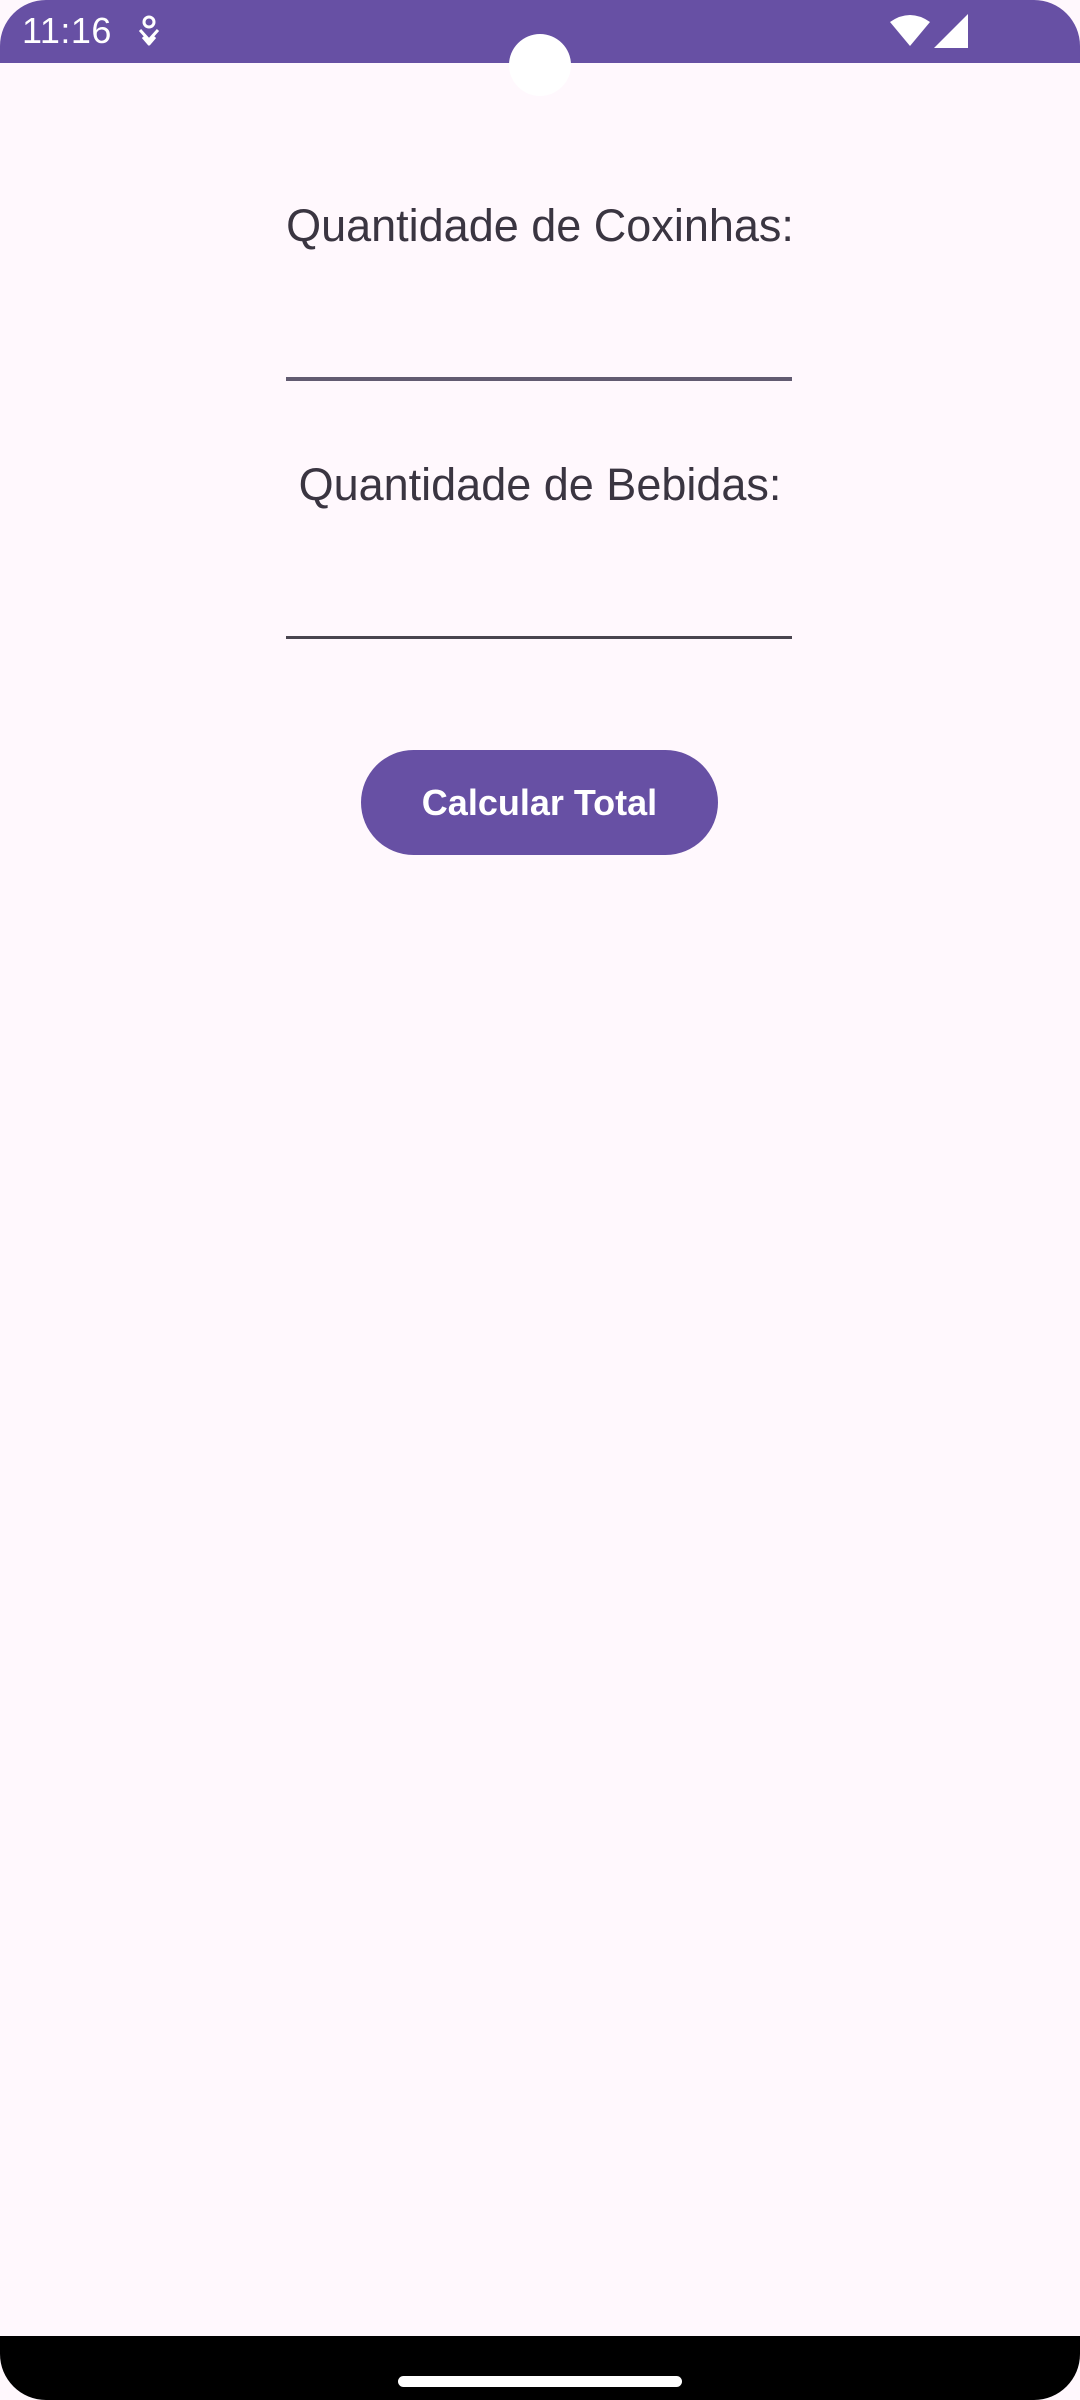 The height and width of the screenshot is (2400, 1080). I want to click on bebidas-input, so click(539, 597).